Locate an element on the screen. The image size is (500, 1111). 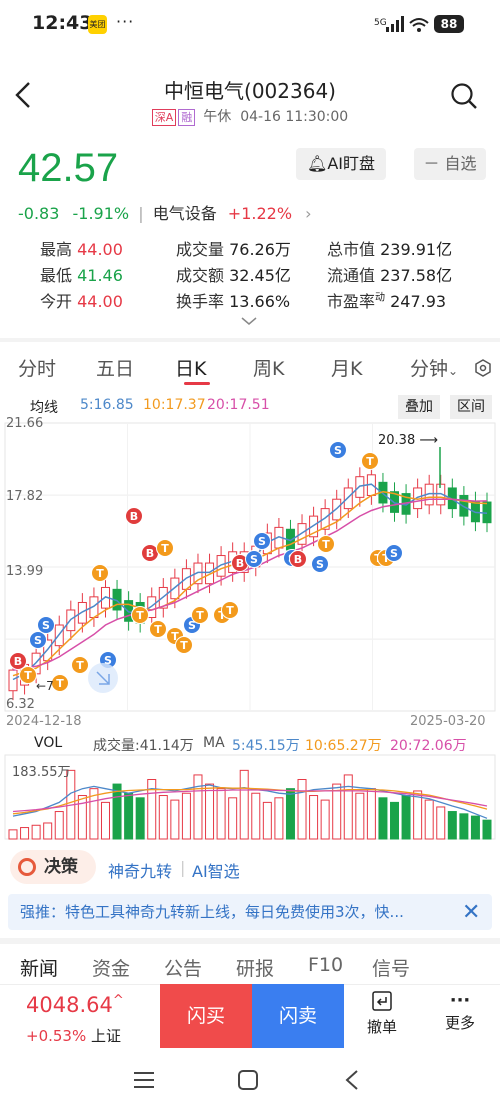
expand-chevron-icon is located at coordinates (249, 321).